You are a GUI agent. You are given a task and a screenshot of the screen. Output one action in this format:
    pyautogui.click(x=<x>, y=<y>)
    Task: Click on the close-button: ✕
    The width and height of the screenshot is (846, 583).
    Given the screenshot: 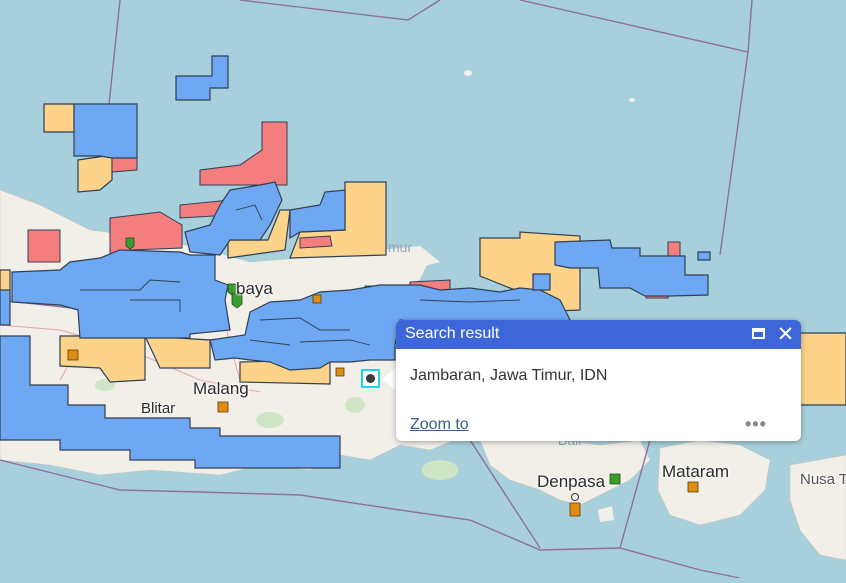 What is the action you would take?
    pyautogui.click(x=785, y=334)
    